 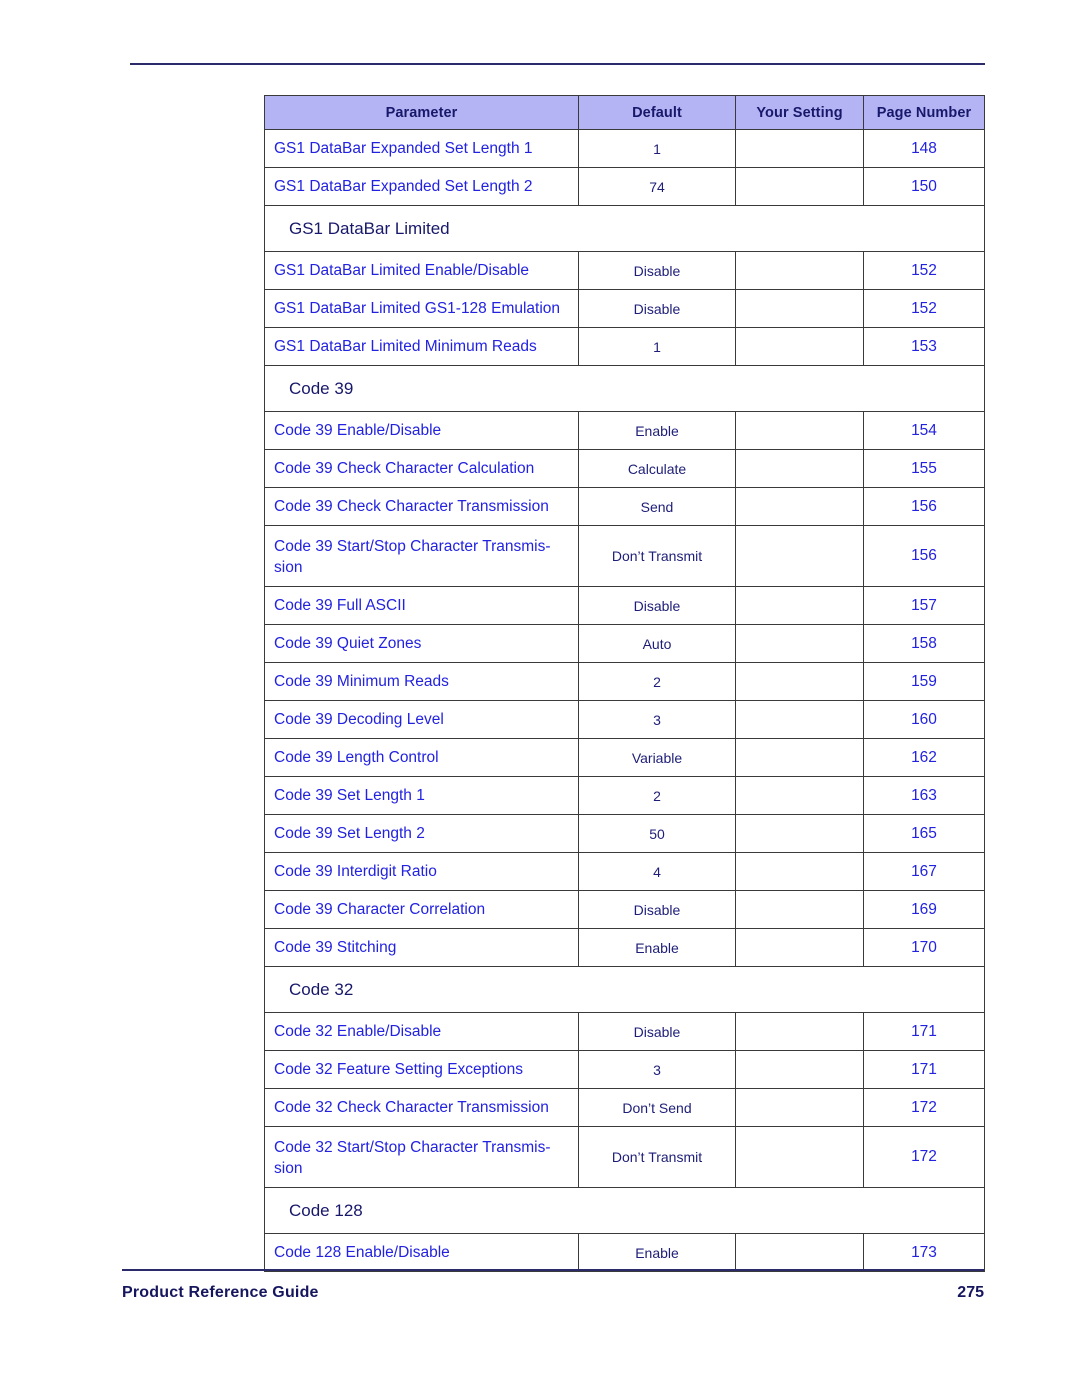 What do you see at coordinates (657, 506) in the screenshot?
I see `default-value: Send` at bounding box center [657, 506].